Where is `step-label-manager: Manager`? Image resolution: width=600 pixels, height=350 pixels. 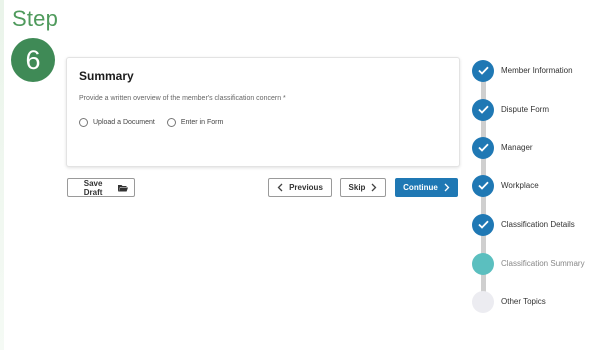 step-label-manager: Manager is located at coordinates (517, 147).